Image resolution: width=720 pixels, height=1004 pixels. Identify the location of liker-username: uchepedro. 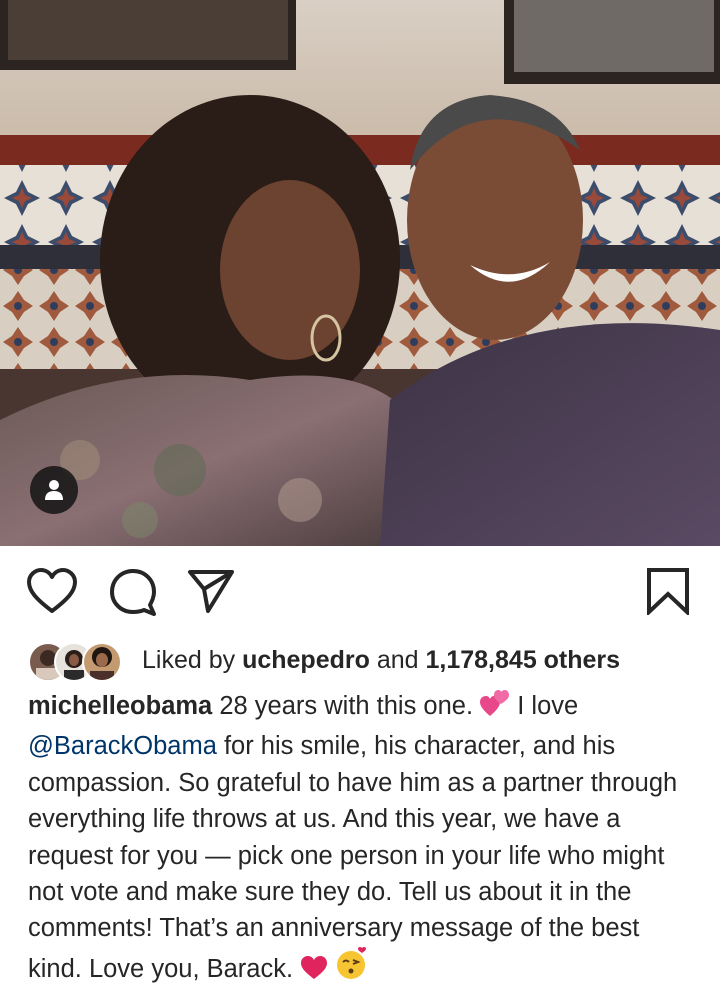
(306, 660).